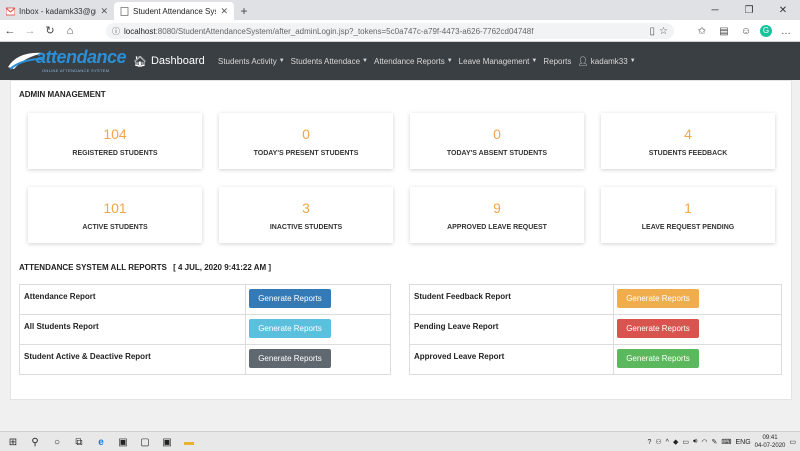 The width and height of the screenshot is (800, 451). What do you see at coordinates (658, 298) in the screenshot?
I see `generate-feedback-report-button: Generate Reports` at bounding box center [658, 298].